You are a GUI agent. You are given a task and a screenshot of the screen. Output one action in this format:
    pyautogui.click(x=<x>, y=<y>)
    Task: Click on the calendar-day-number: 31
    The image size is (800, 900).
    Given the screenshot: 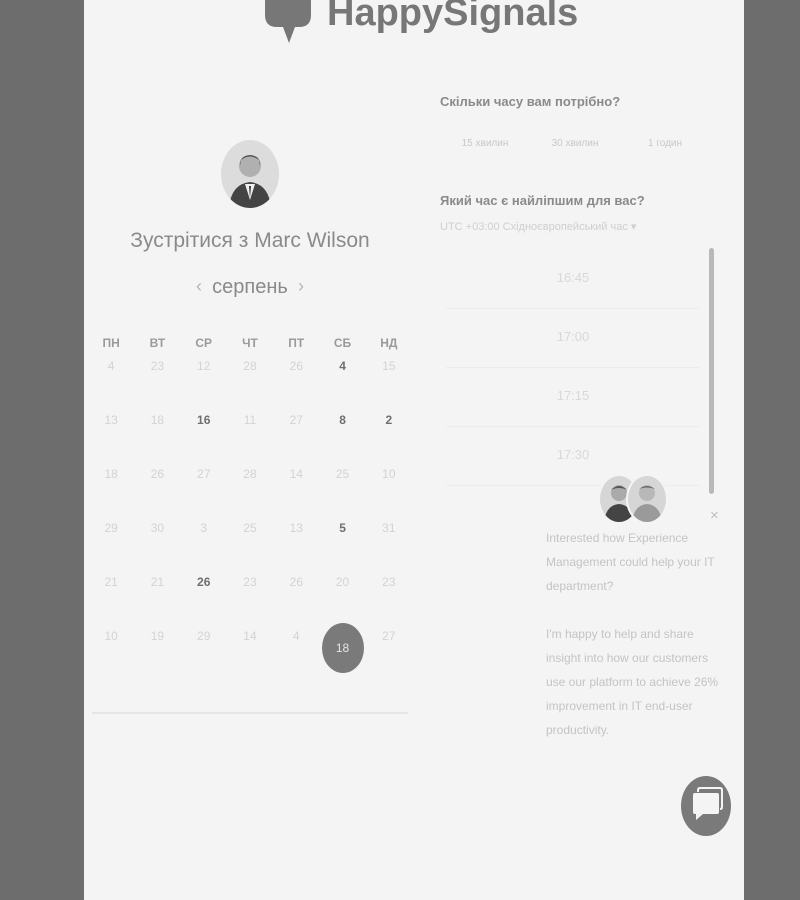 What is the action you would take?
    pyautogui.click(x=389, y=528)
    